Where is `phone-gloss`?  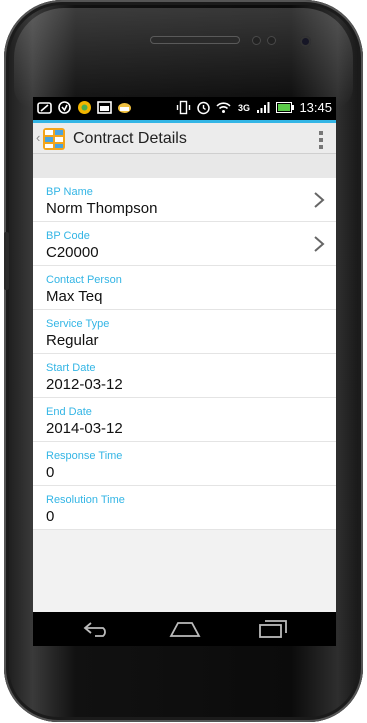
phone-gloss is located at coordinates (183, 58).